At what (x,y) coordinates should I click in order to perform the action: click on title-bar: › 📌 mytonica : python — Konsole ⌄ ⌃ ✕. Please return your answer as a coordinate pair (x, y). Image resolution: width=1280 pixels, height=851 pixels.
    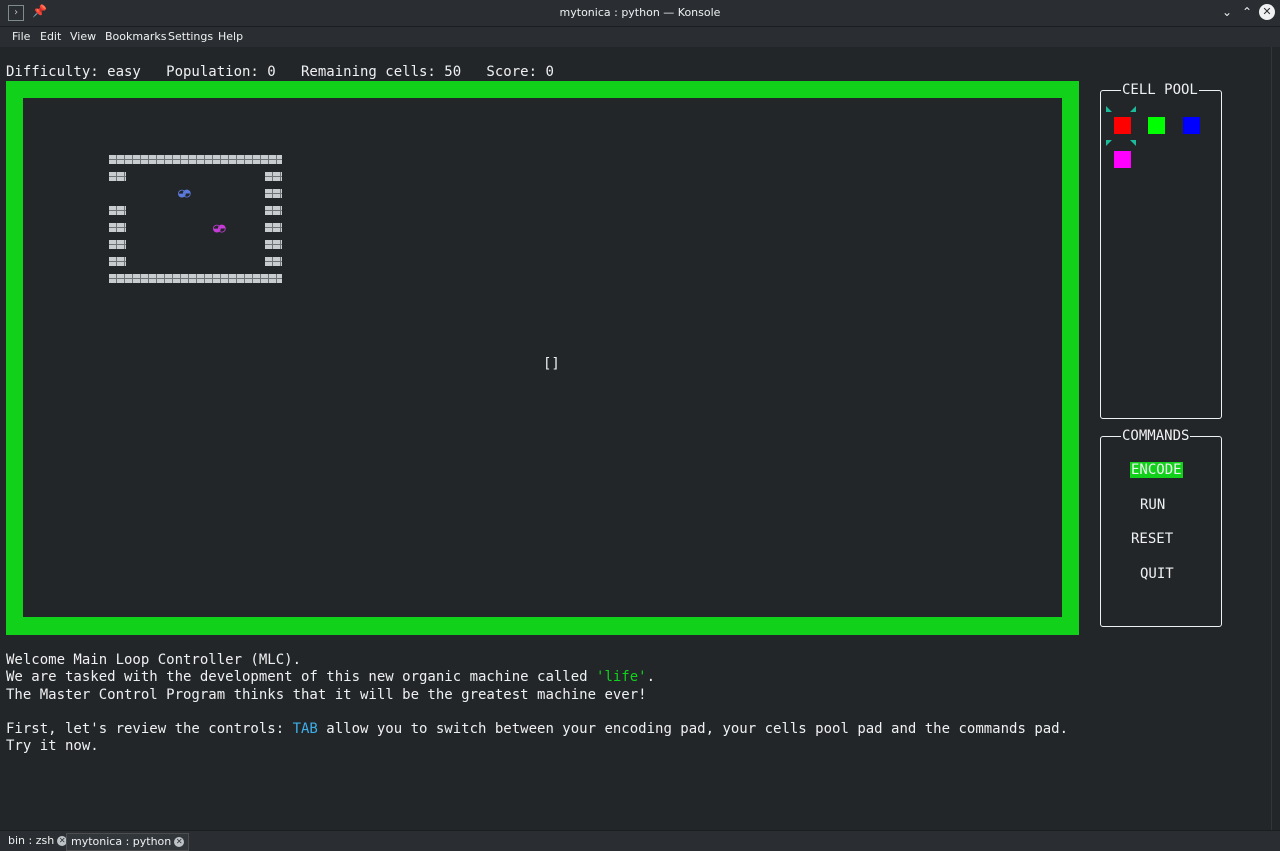
    Looking at the image, I should click on (640, 13).